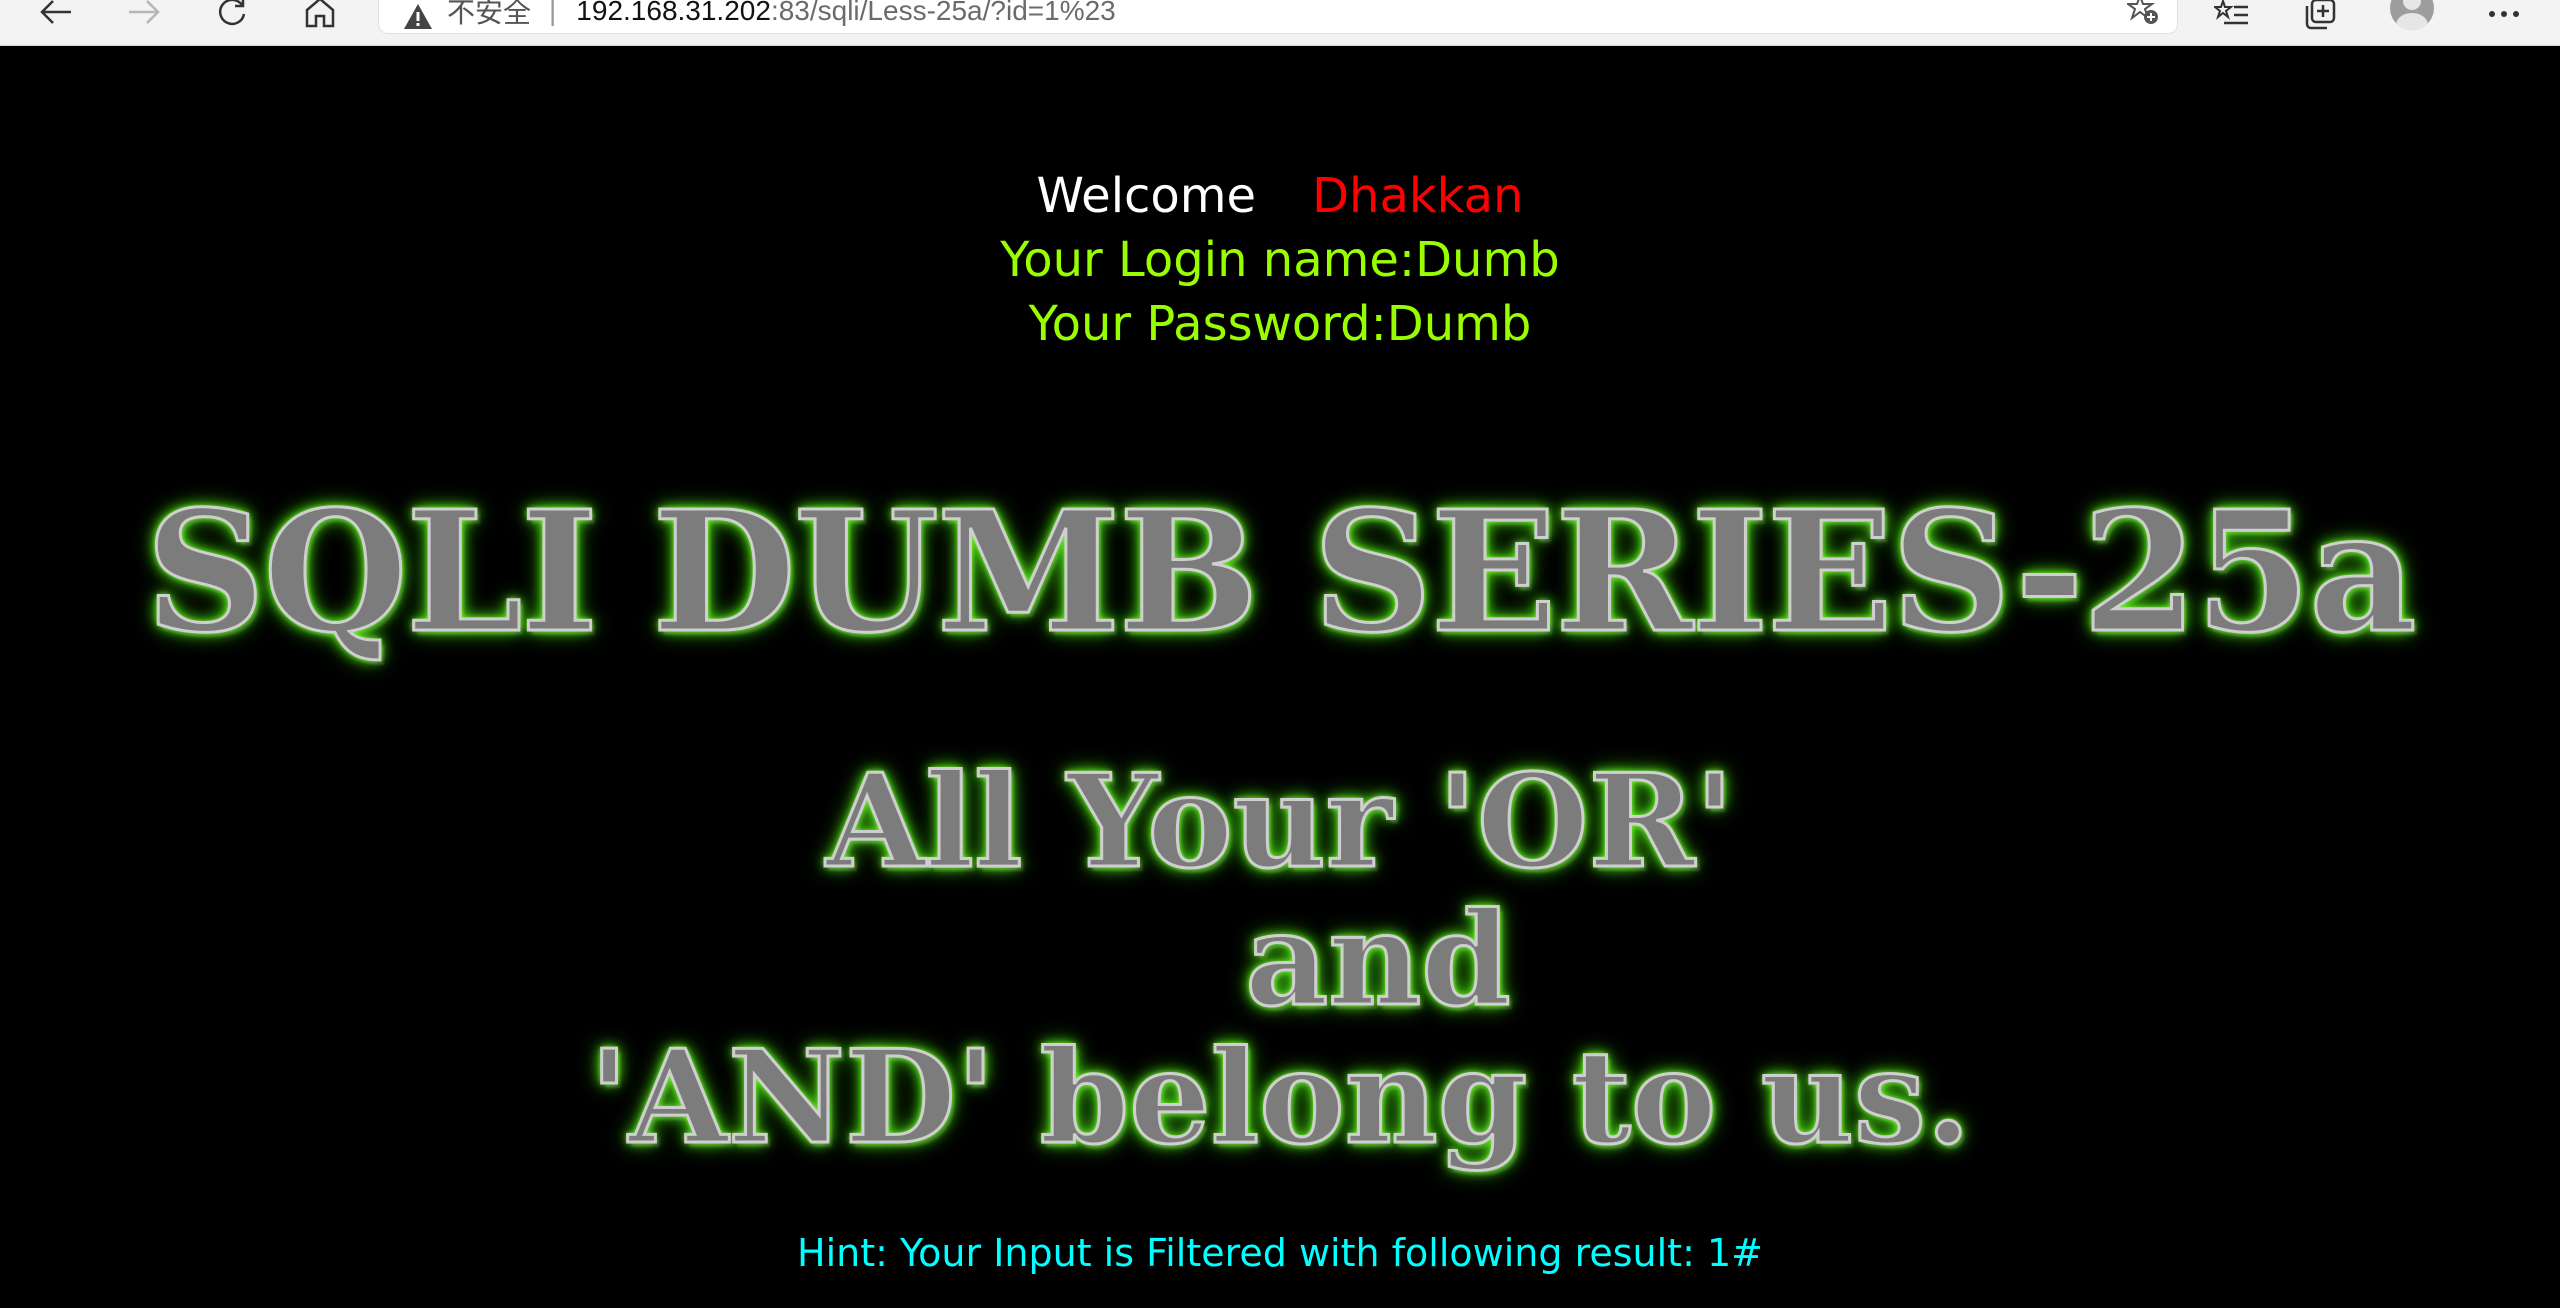  Describe the element at coordinates (943, 13) in the screenshot. I see `url-path: :83/sqli/Less-25a/?id=1%23` at that location.